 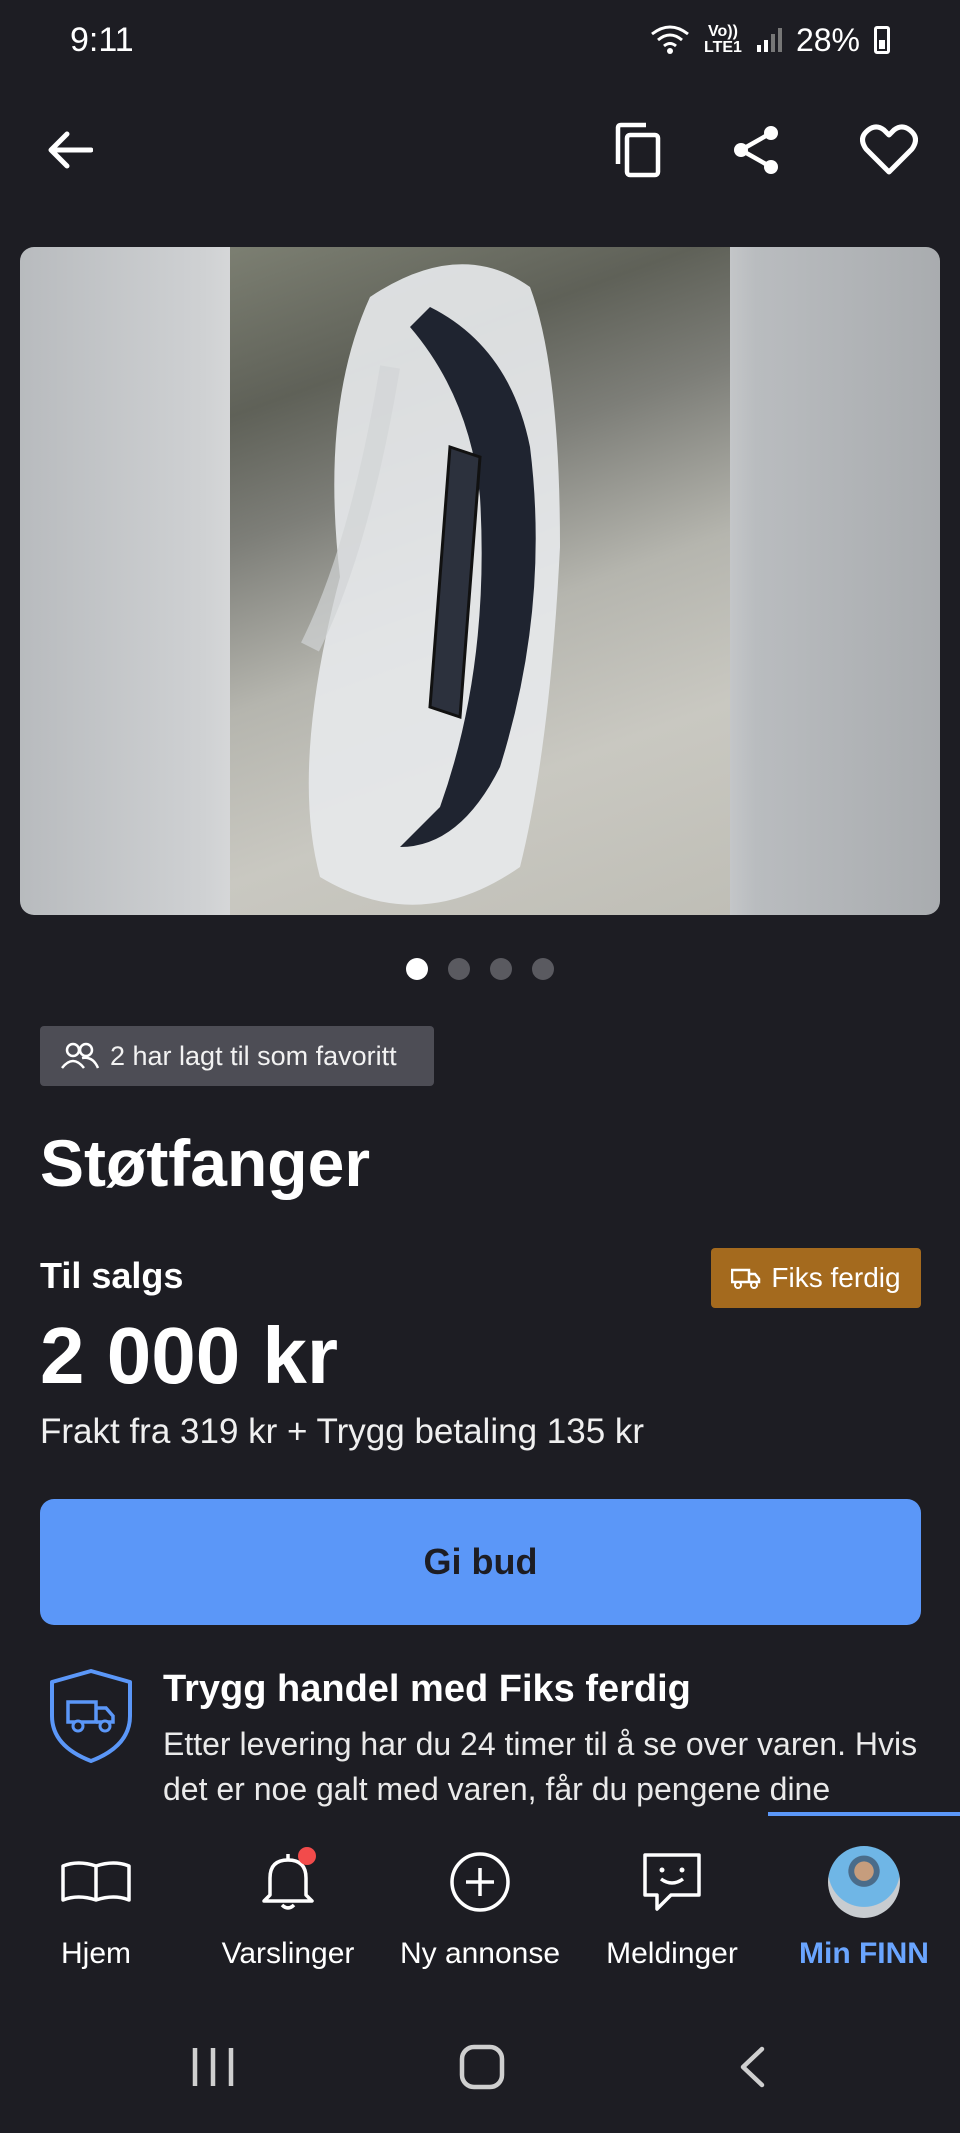 I want to click on make-bid-button: Gi bud, so click(x=480, y=1562).